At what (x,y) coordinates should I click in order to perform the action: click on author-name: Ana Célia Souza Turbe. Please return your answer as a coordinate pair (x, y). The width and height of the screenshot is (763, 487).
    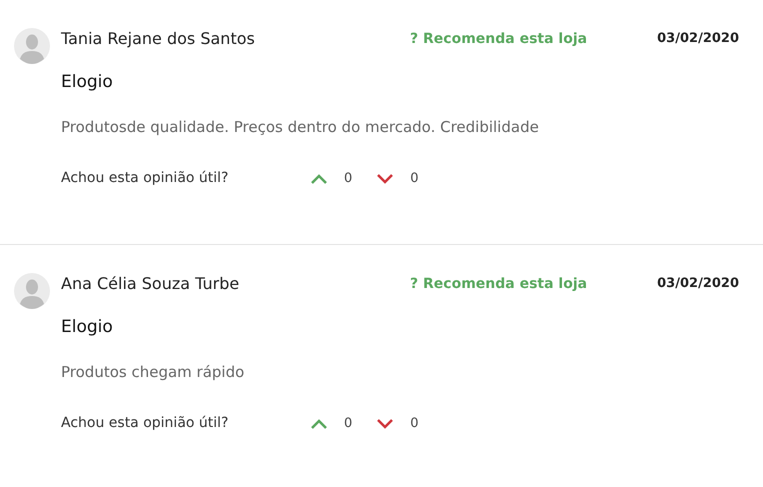
    Looking at the image, I should click on (150, 284).